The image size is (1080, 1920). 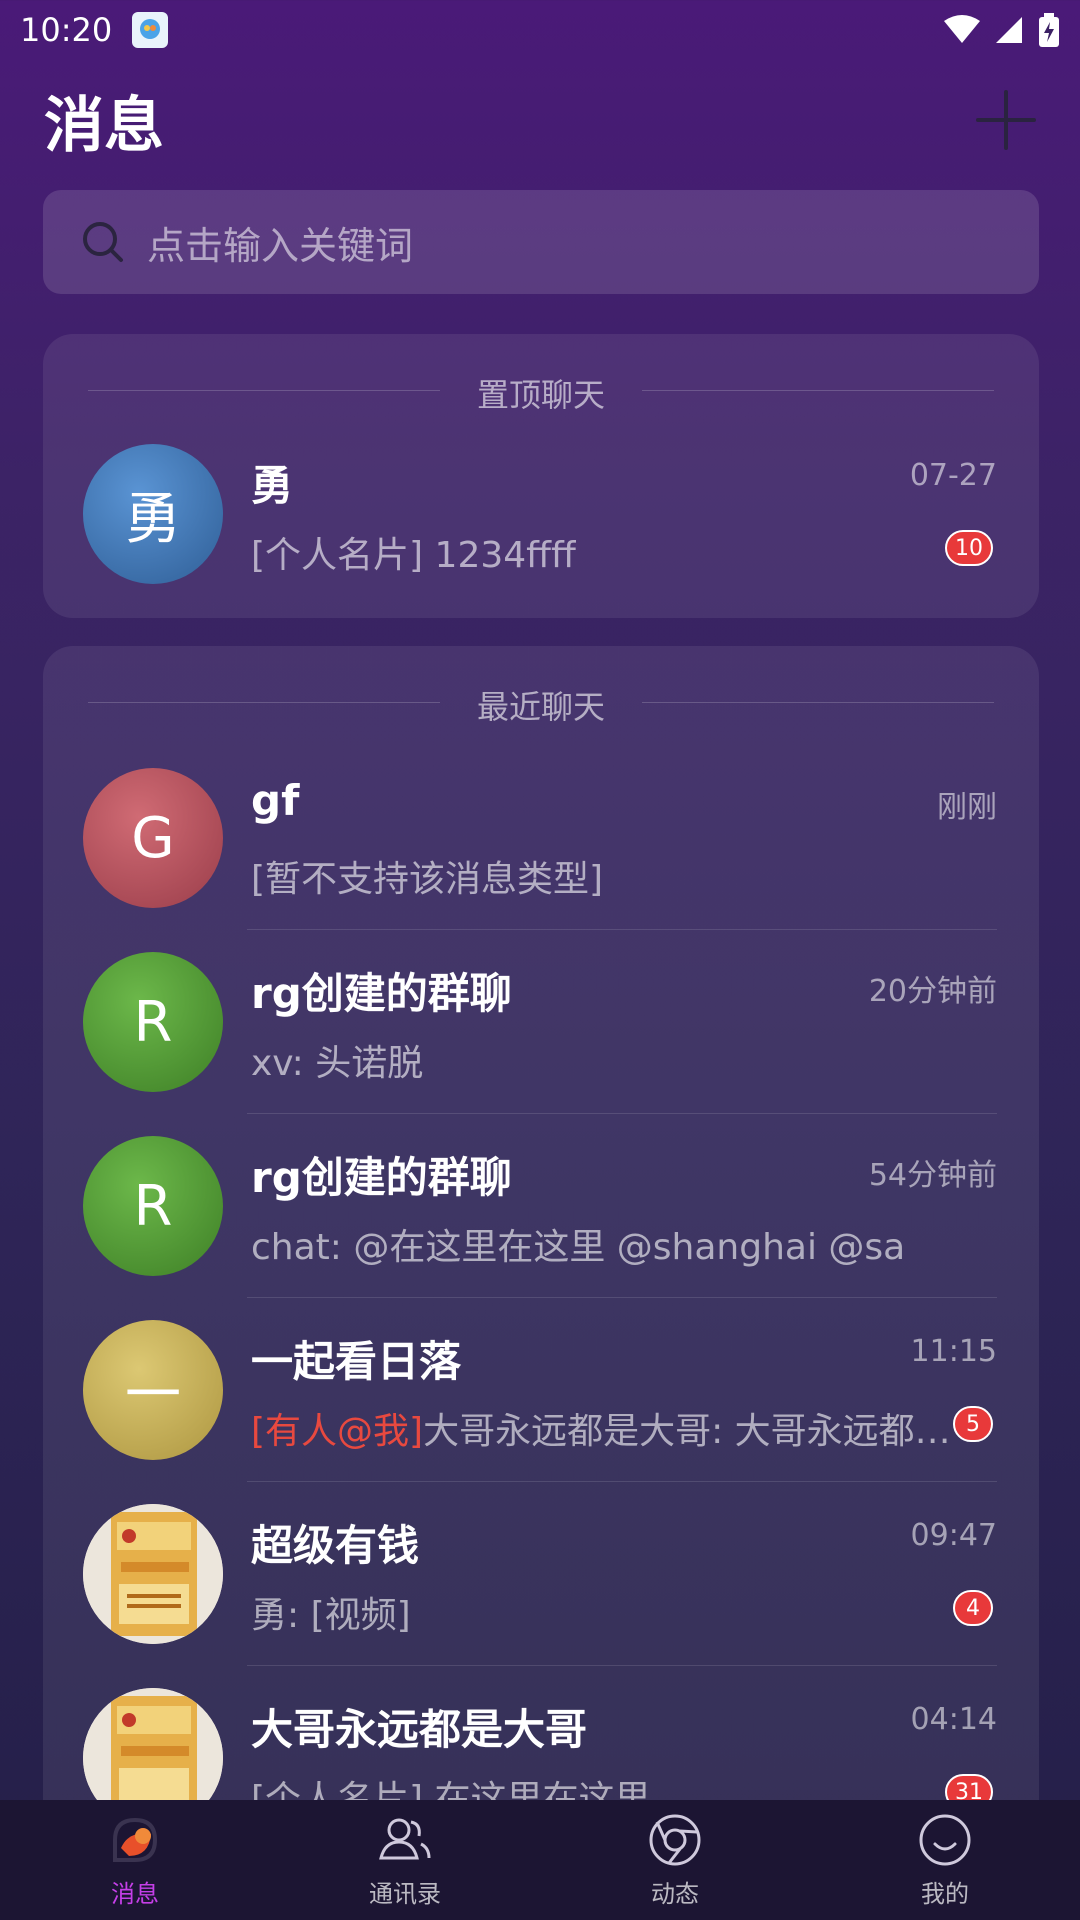 What do you see at coordinates (541, 1390) in the screenshot?
I see `chat-row: 一 一起看日落 11:15 [有人@我]大哥永远都是大哥: 大哥永远都… 5` at bounding box center [541, 1390].